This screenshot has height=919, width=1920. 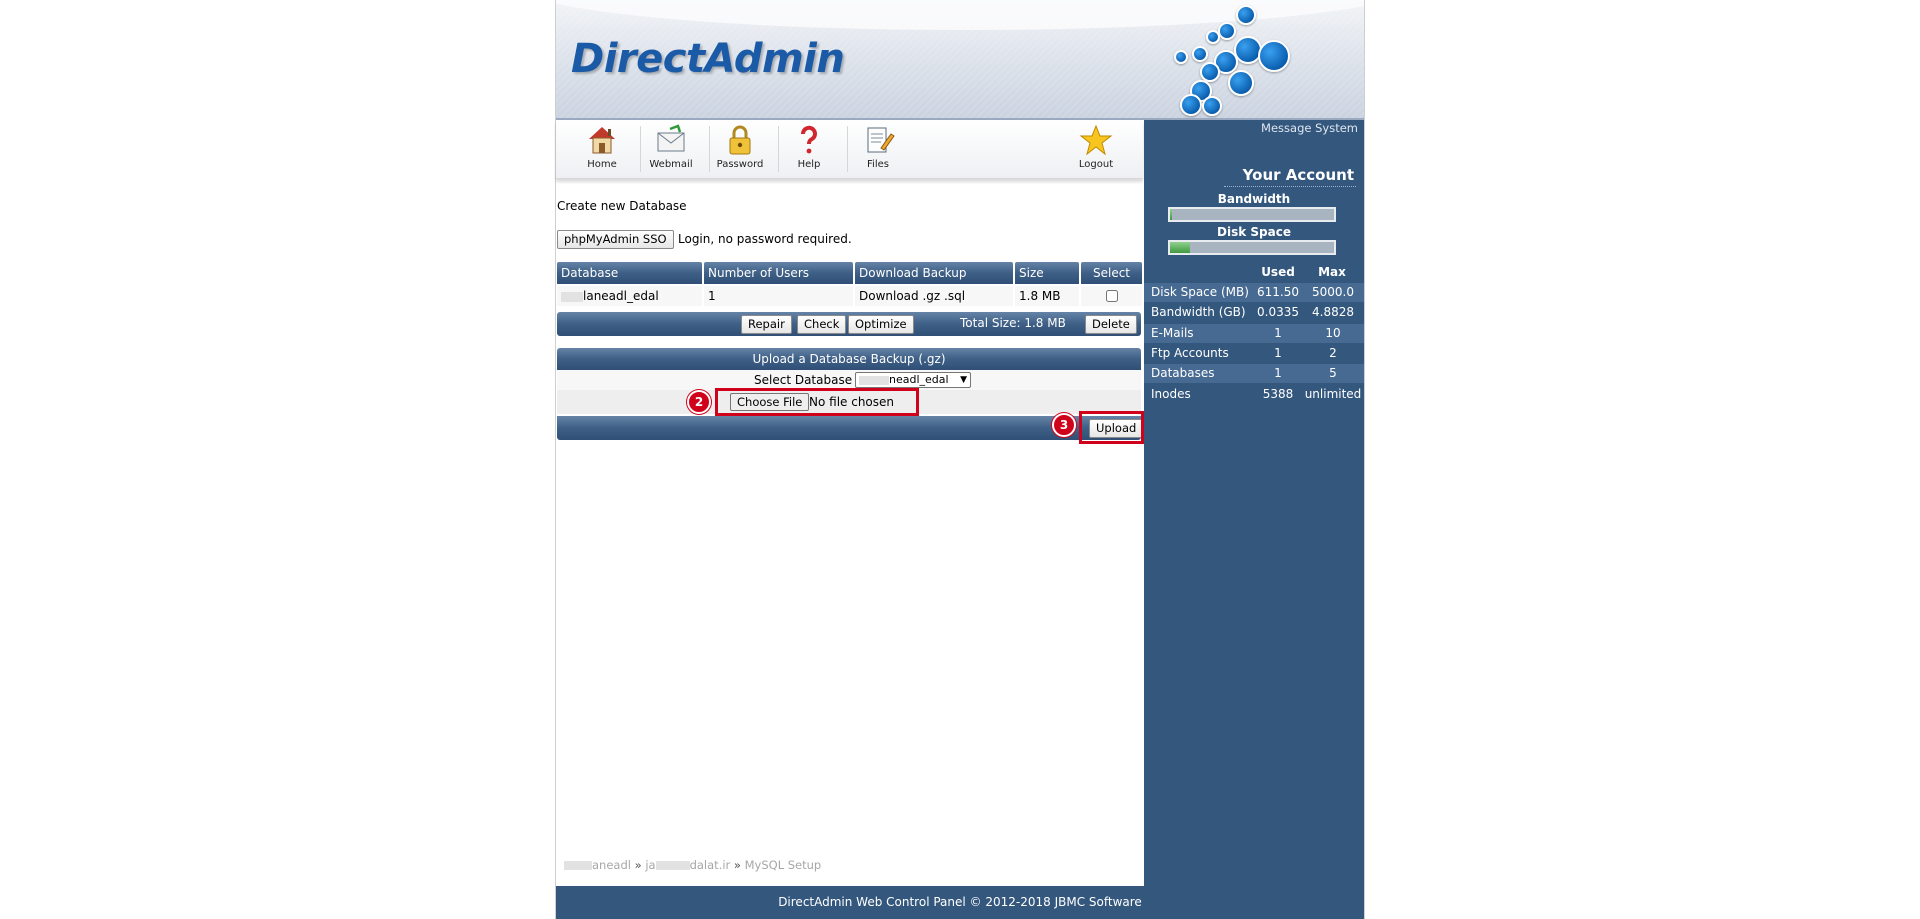 What do you see at coordinates (1333, 393) in the screenshot?
I see `stat-max: unlimited` at bounding box center [1333, 393].